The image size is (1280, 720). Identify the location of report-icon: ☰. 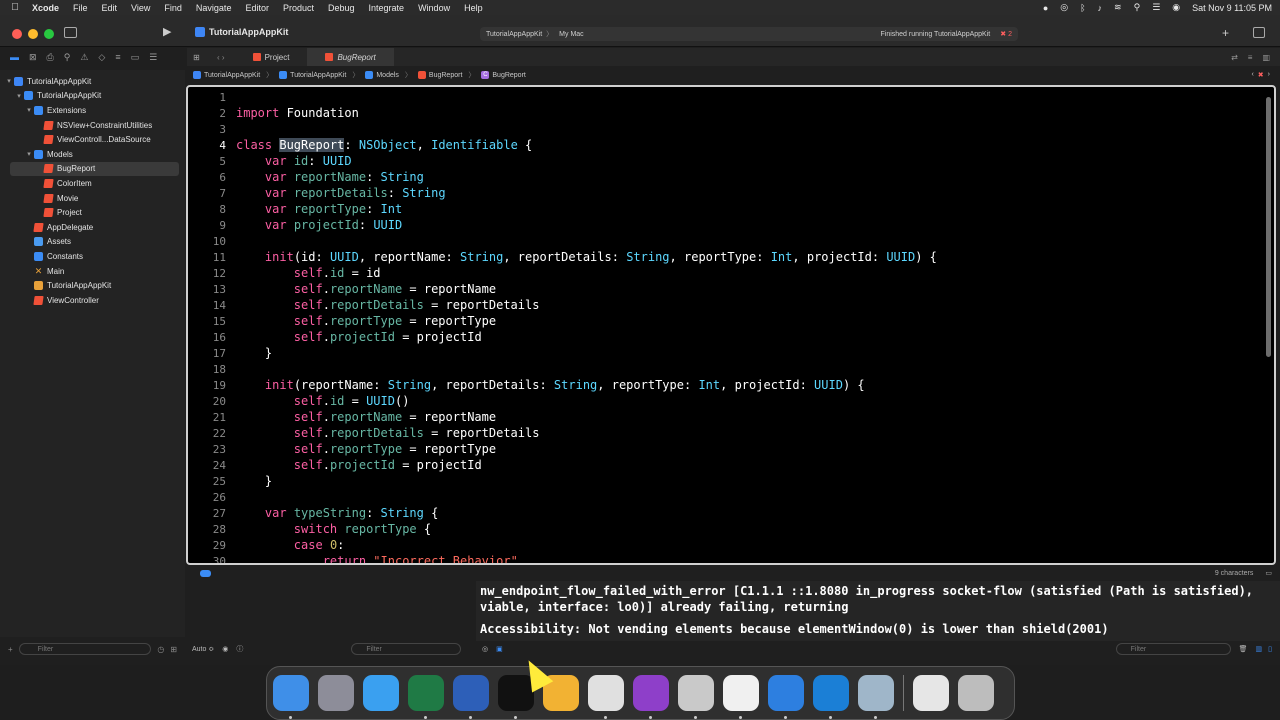
(153, 57).